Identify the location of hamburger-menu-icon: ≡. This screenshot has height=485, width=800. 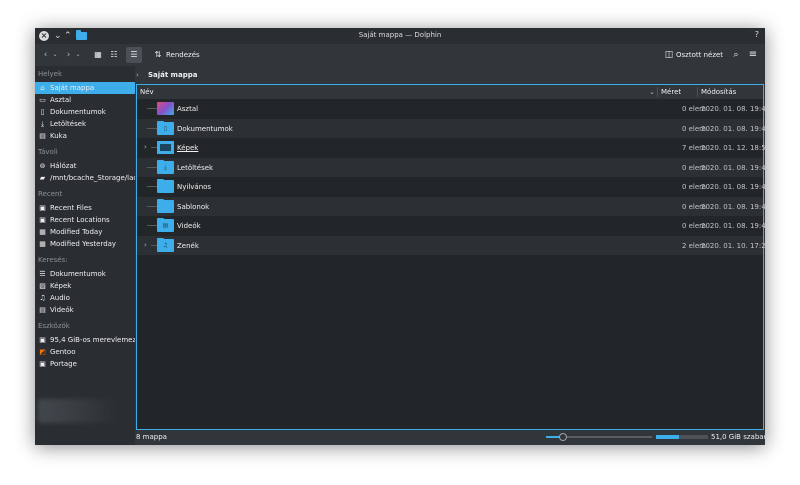
(753, 55).